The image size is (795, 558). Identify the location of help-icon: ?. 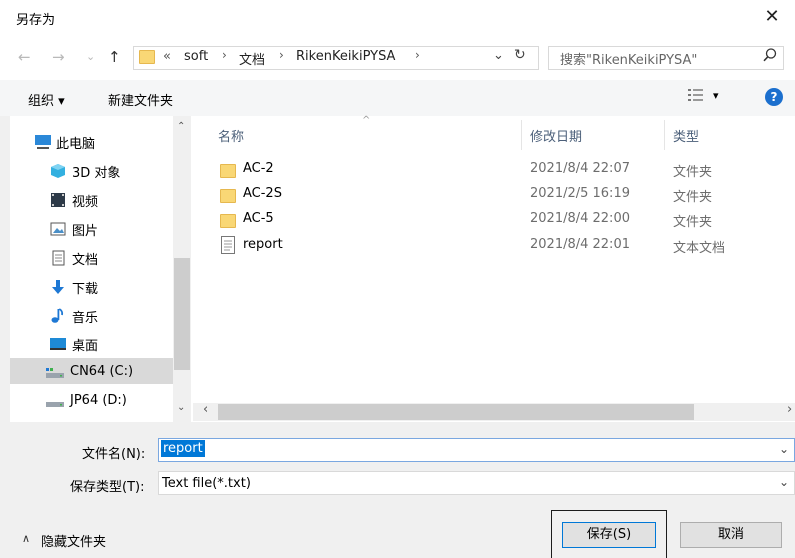
(774, 97).